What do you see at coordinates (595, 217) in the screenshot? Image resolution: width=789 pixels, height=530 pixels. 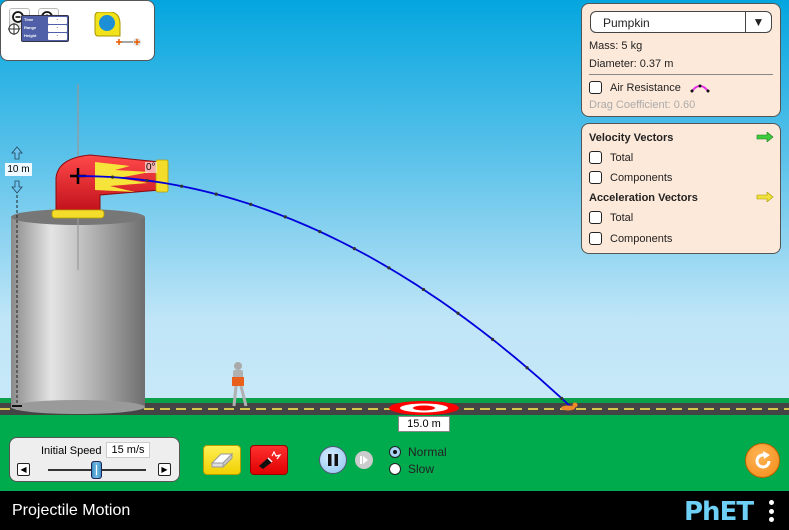 I see `acceleration-total-checkbox` at bounding box center [595, 217].